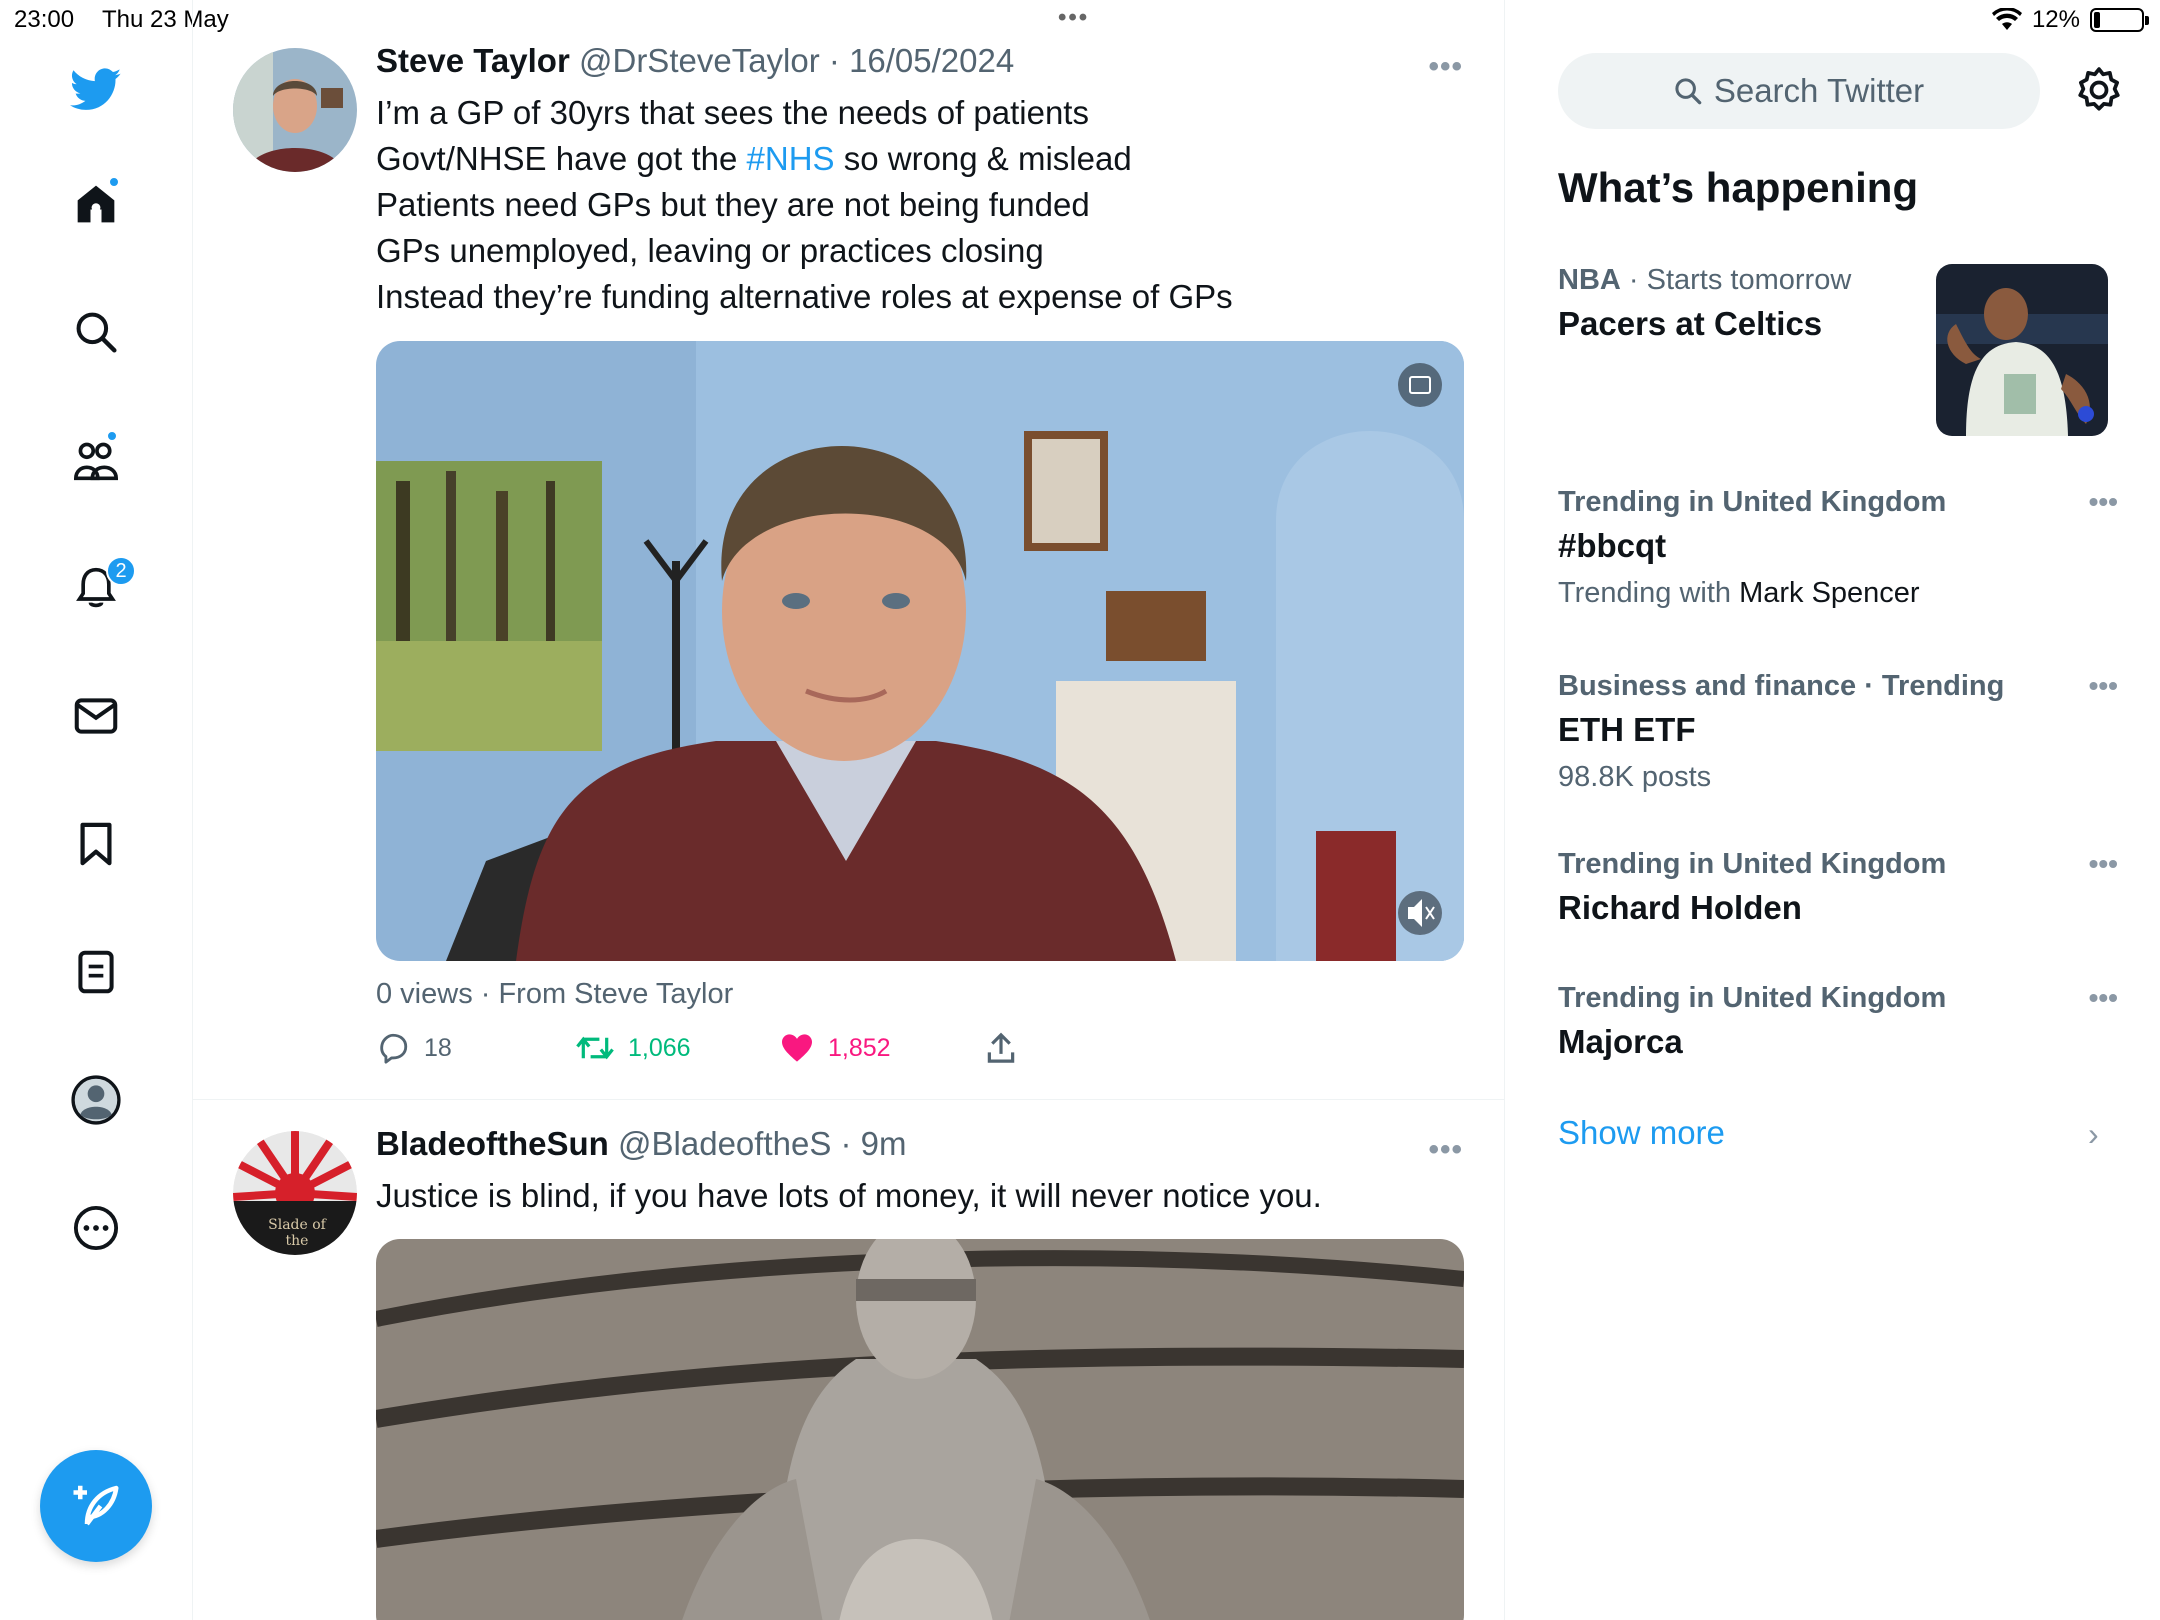  What do you see at coordinates (492, 1143) in the screenshot?
I see `author-name: BladeoftheSun` at bounding box center [492, 1143].